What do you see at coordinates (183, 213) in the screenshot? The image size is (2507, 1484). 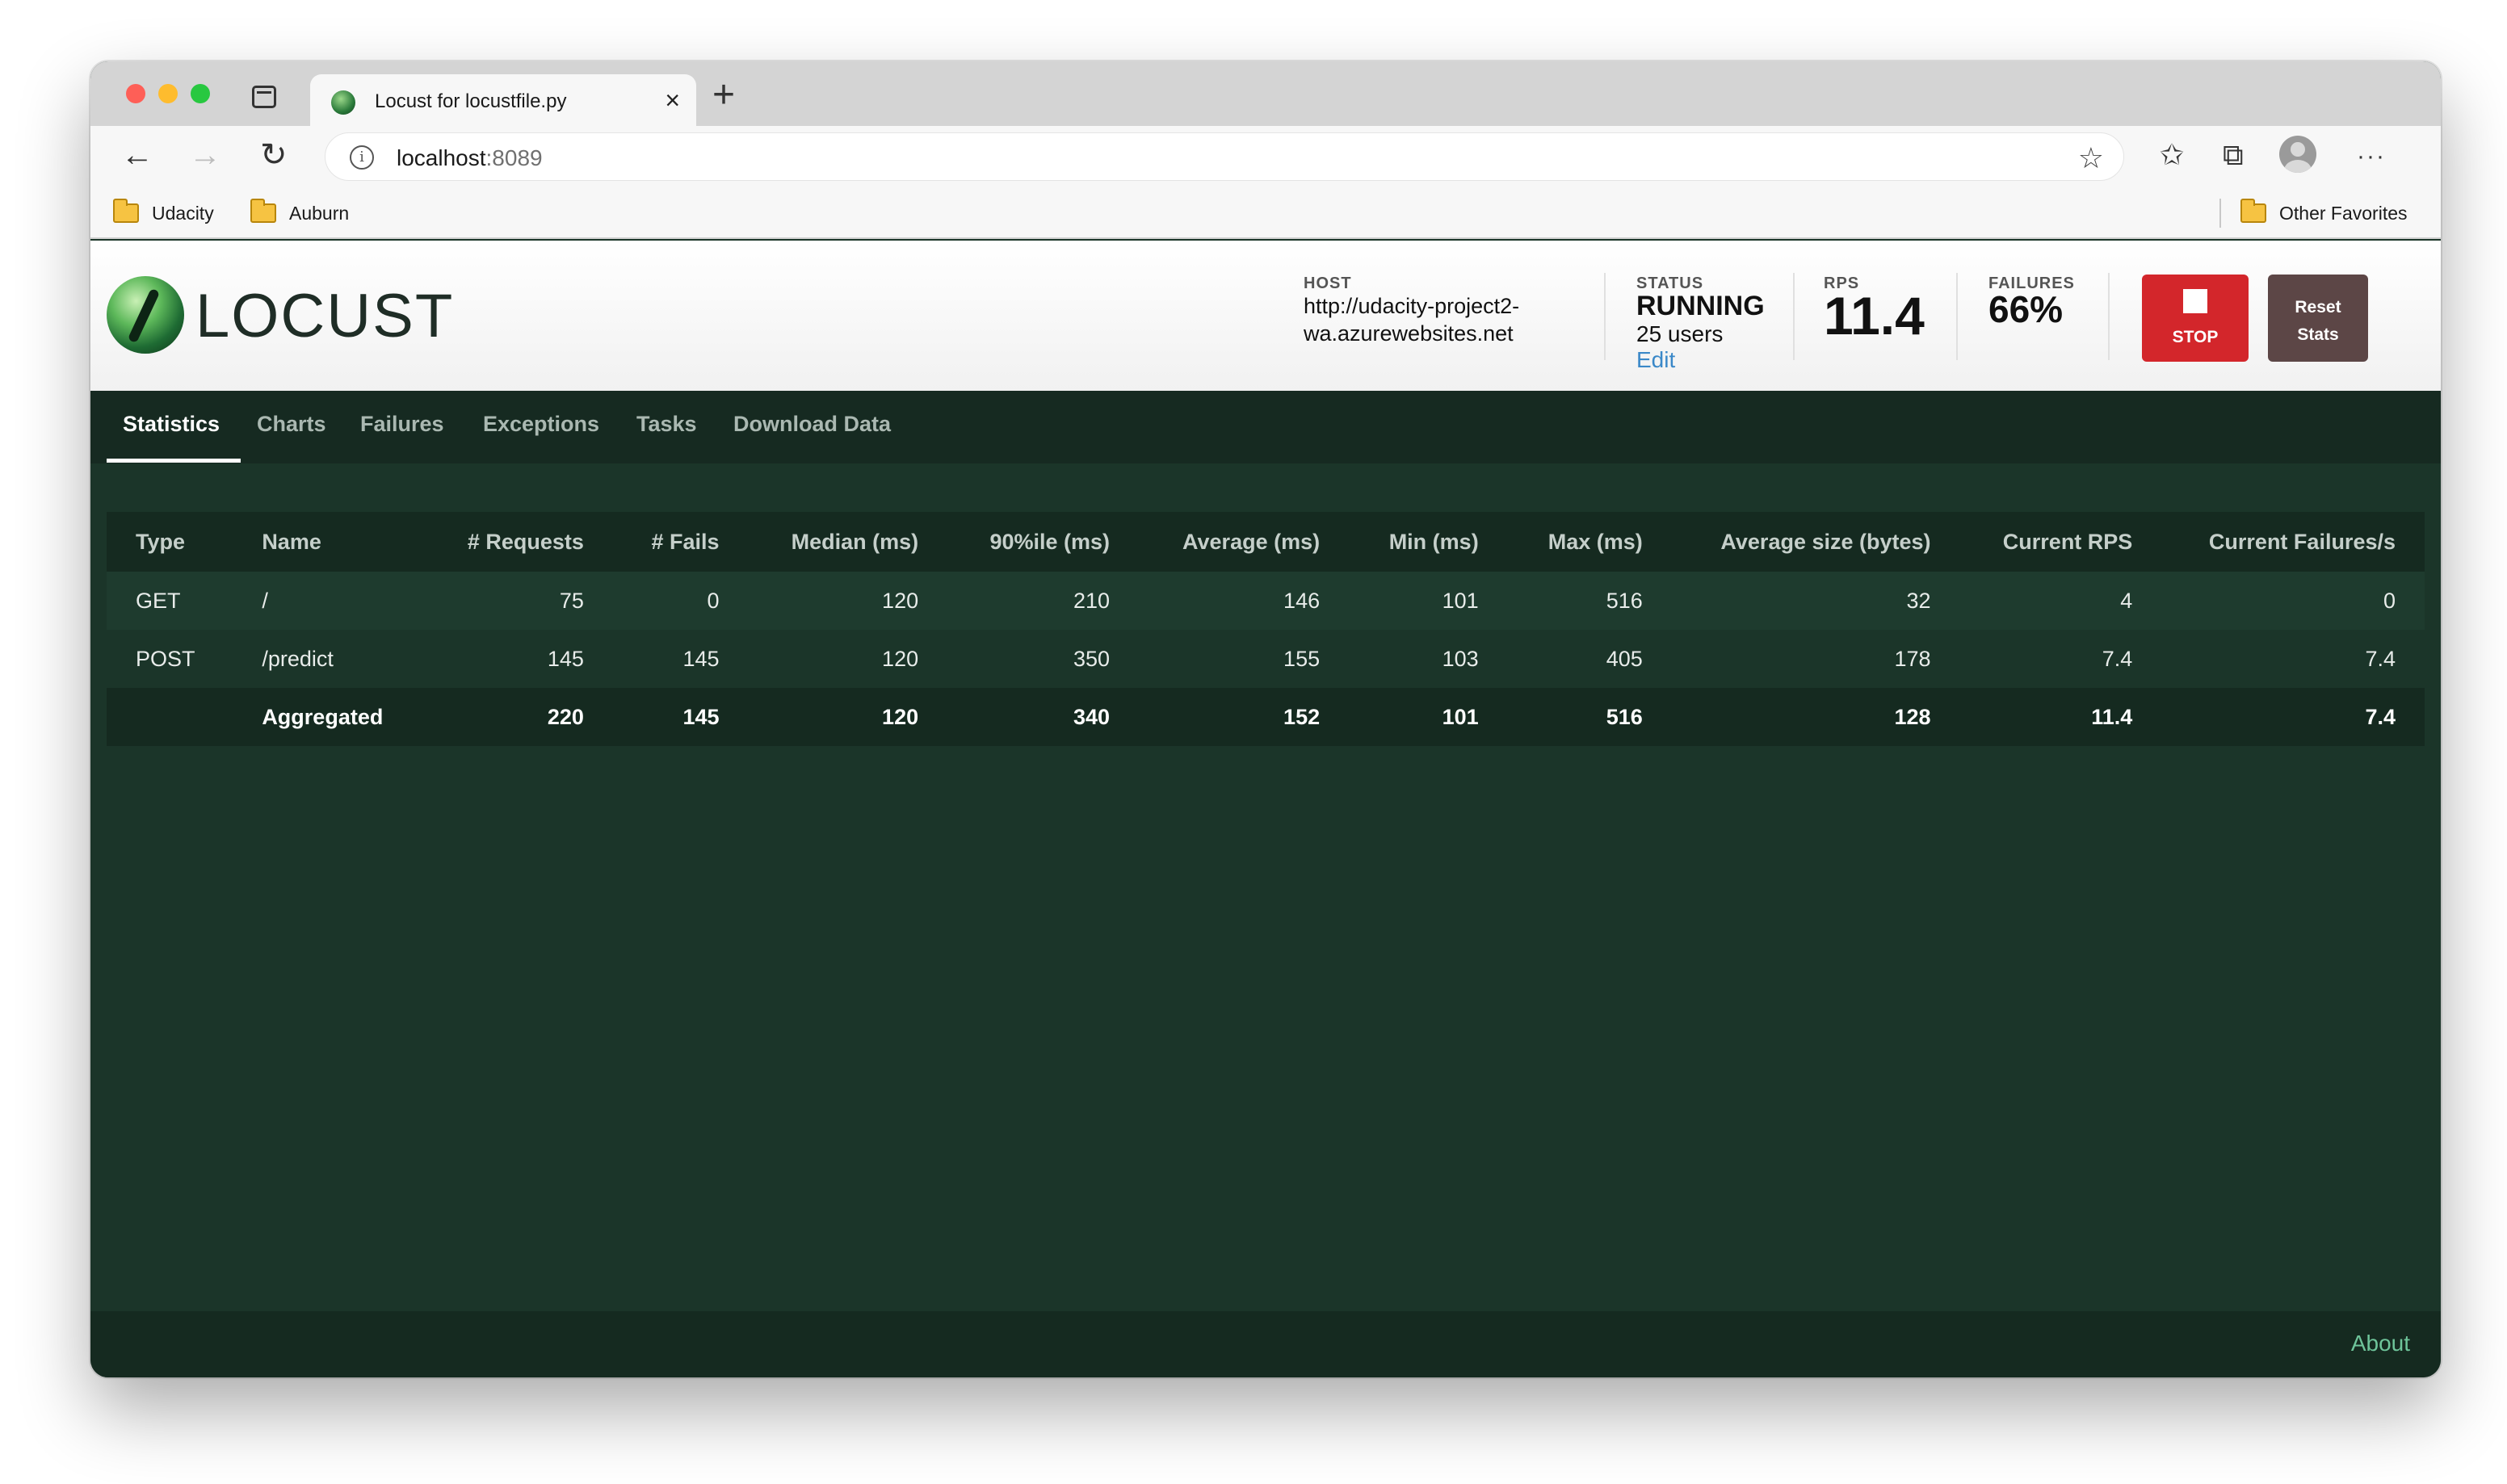 I see `bookmark-label: Udacity` at bounding box center [183, 213].